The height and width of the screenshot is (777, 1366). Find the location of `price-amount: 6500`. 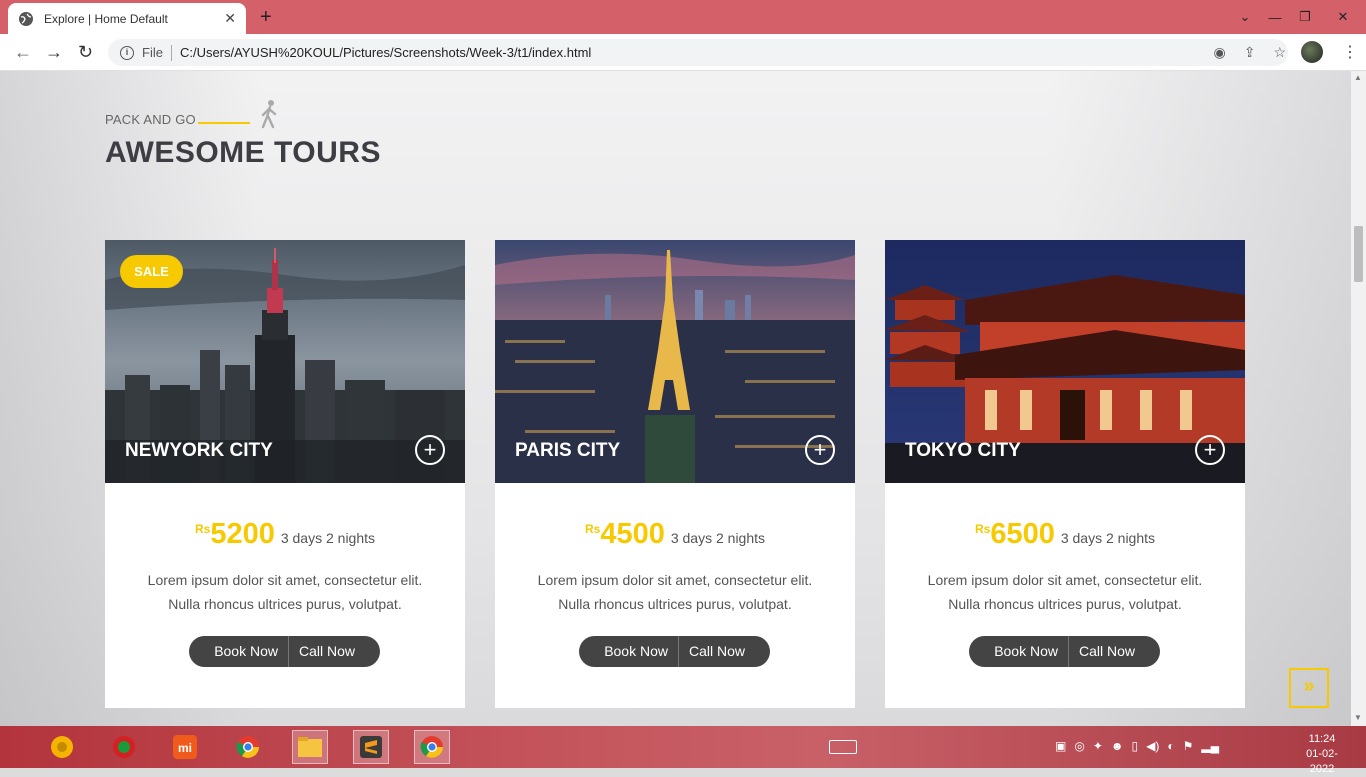

price-amount: 6500 is located at coordinates (1022, 534).